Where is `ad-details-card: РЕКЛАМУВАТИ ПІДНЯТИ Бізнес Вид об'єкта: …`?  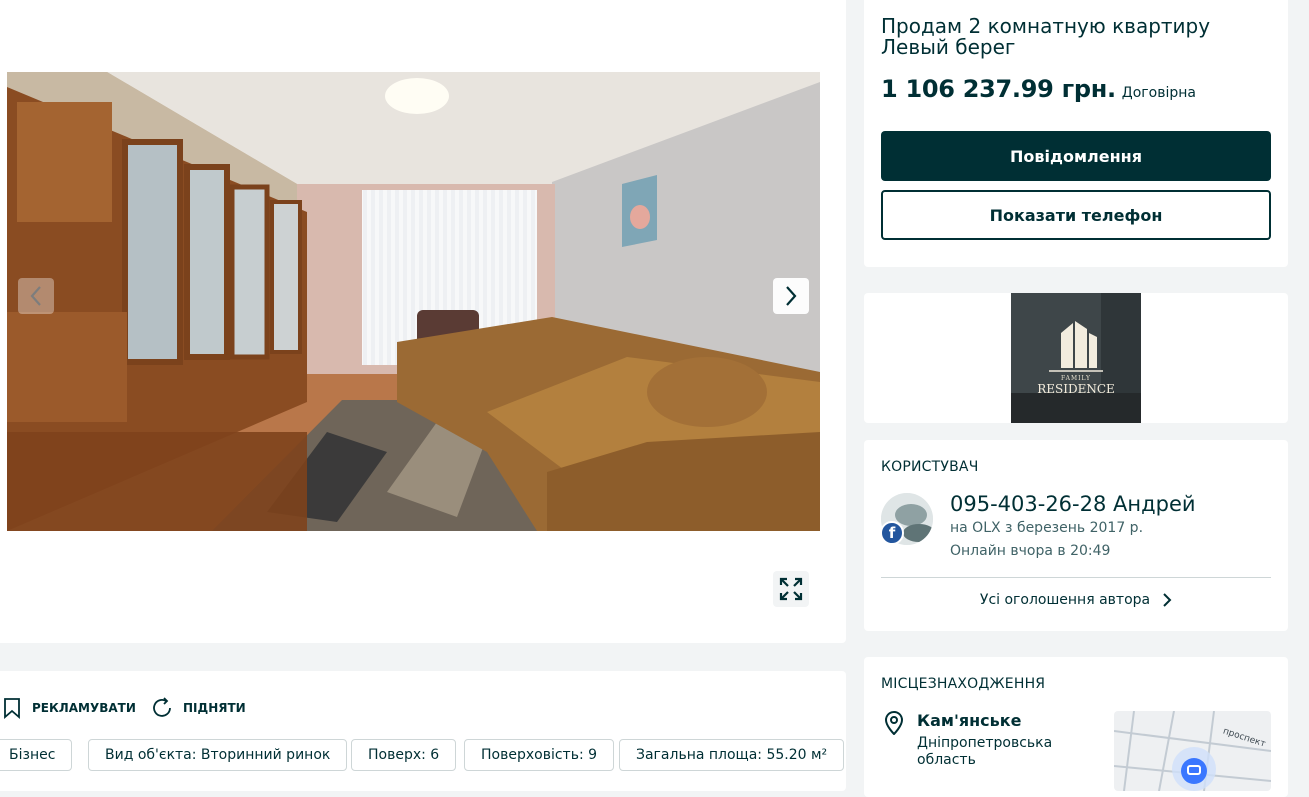 ad-details-card: РЕКЛАМУВАТИ ПІДНЯТИ Бізнес Вид об'єкта: … is located at coordinates (423, 731).